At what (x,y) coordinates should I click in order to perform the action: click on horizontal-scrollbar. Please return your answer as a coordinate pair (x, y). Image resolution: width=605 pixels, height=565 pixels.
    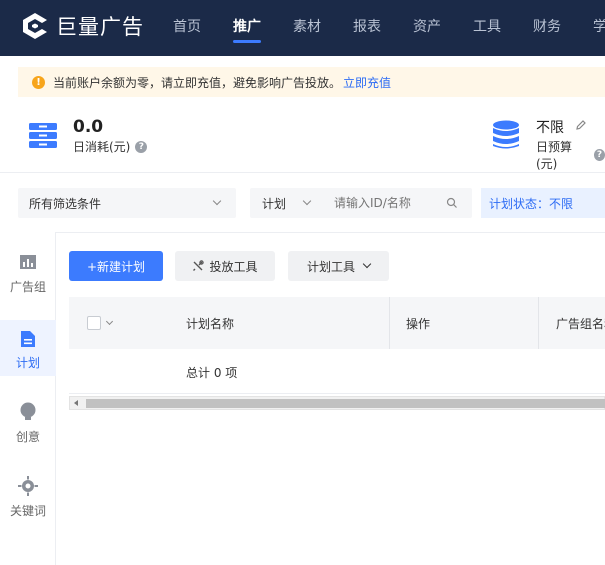
    Looking at the image, I should click on (337, 403).